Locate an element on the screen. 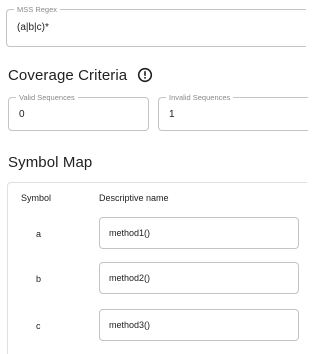  descriptive-name-value-a: method1() is located at coordinates (129, 233).